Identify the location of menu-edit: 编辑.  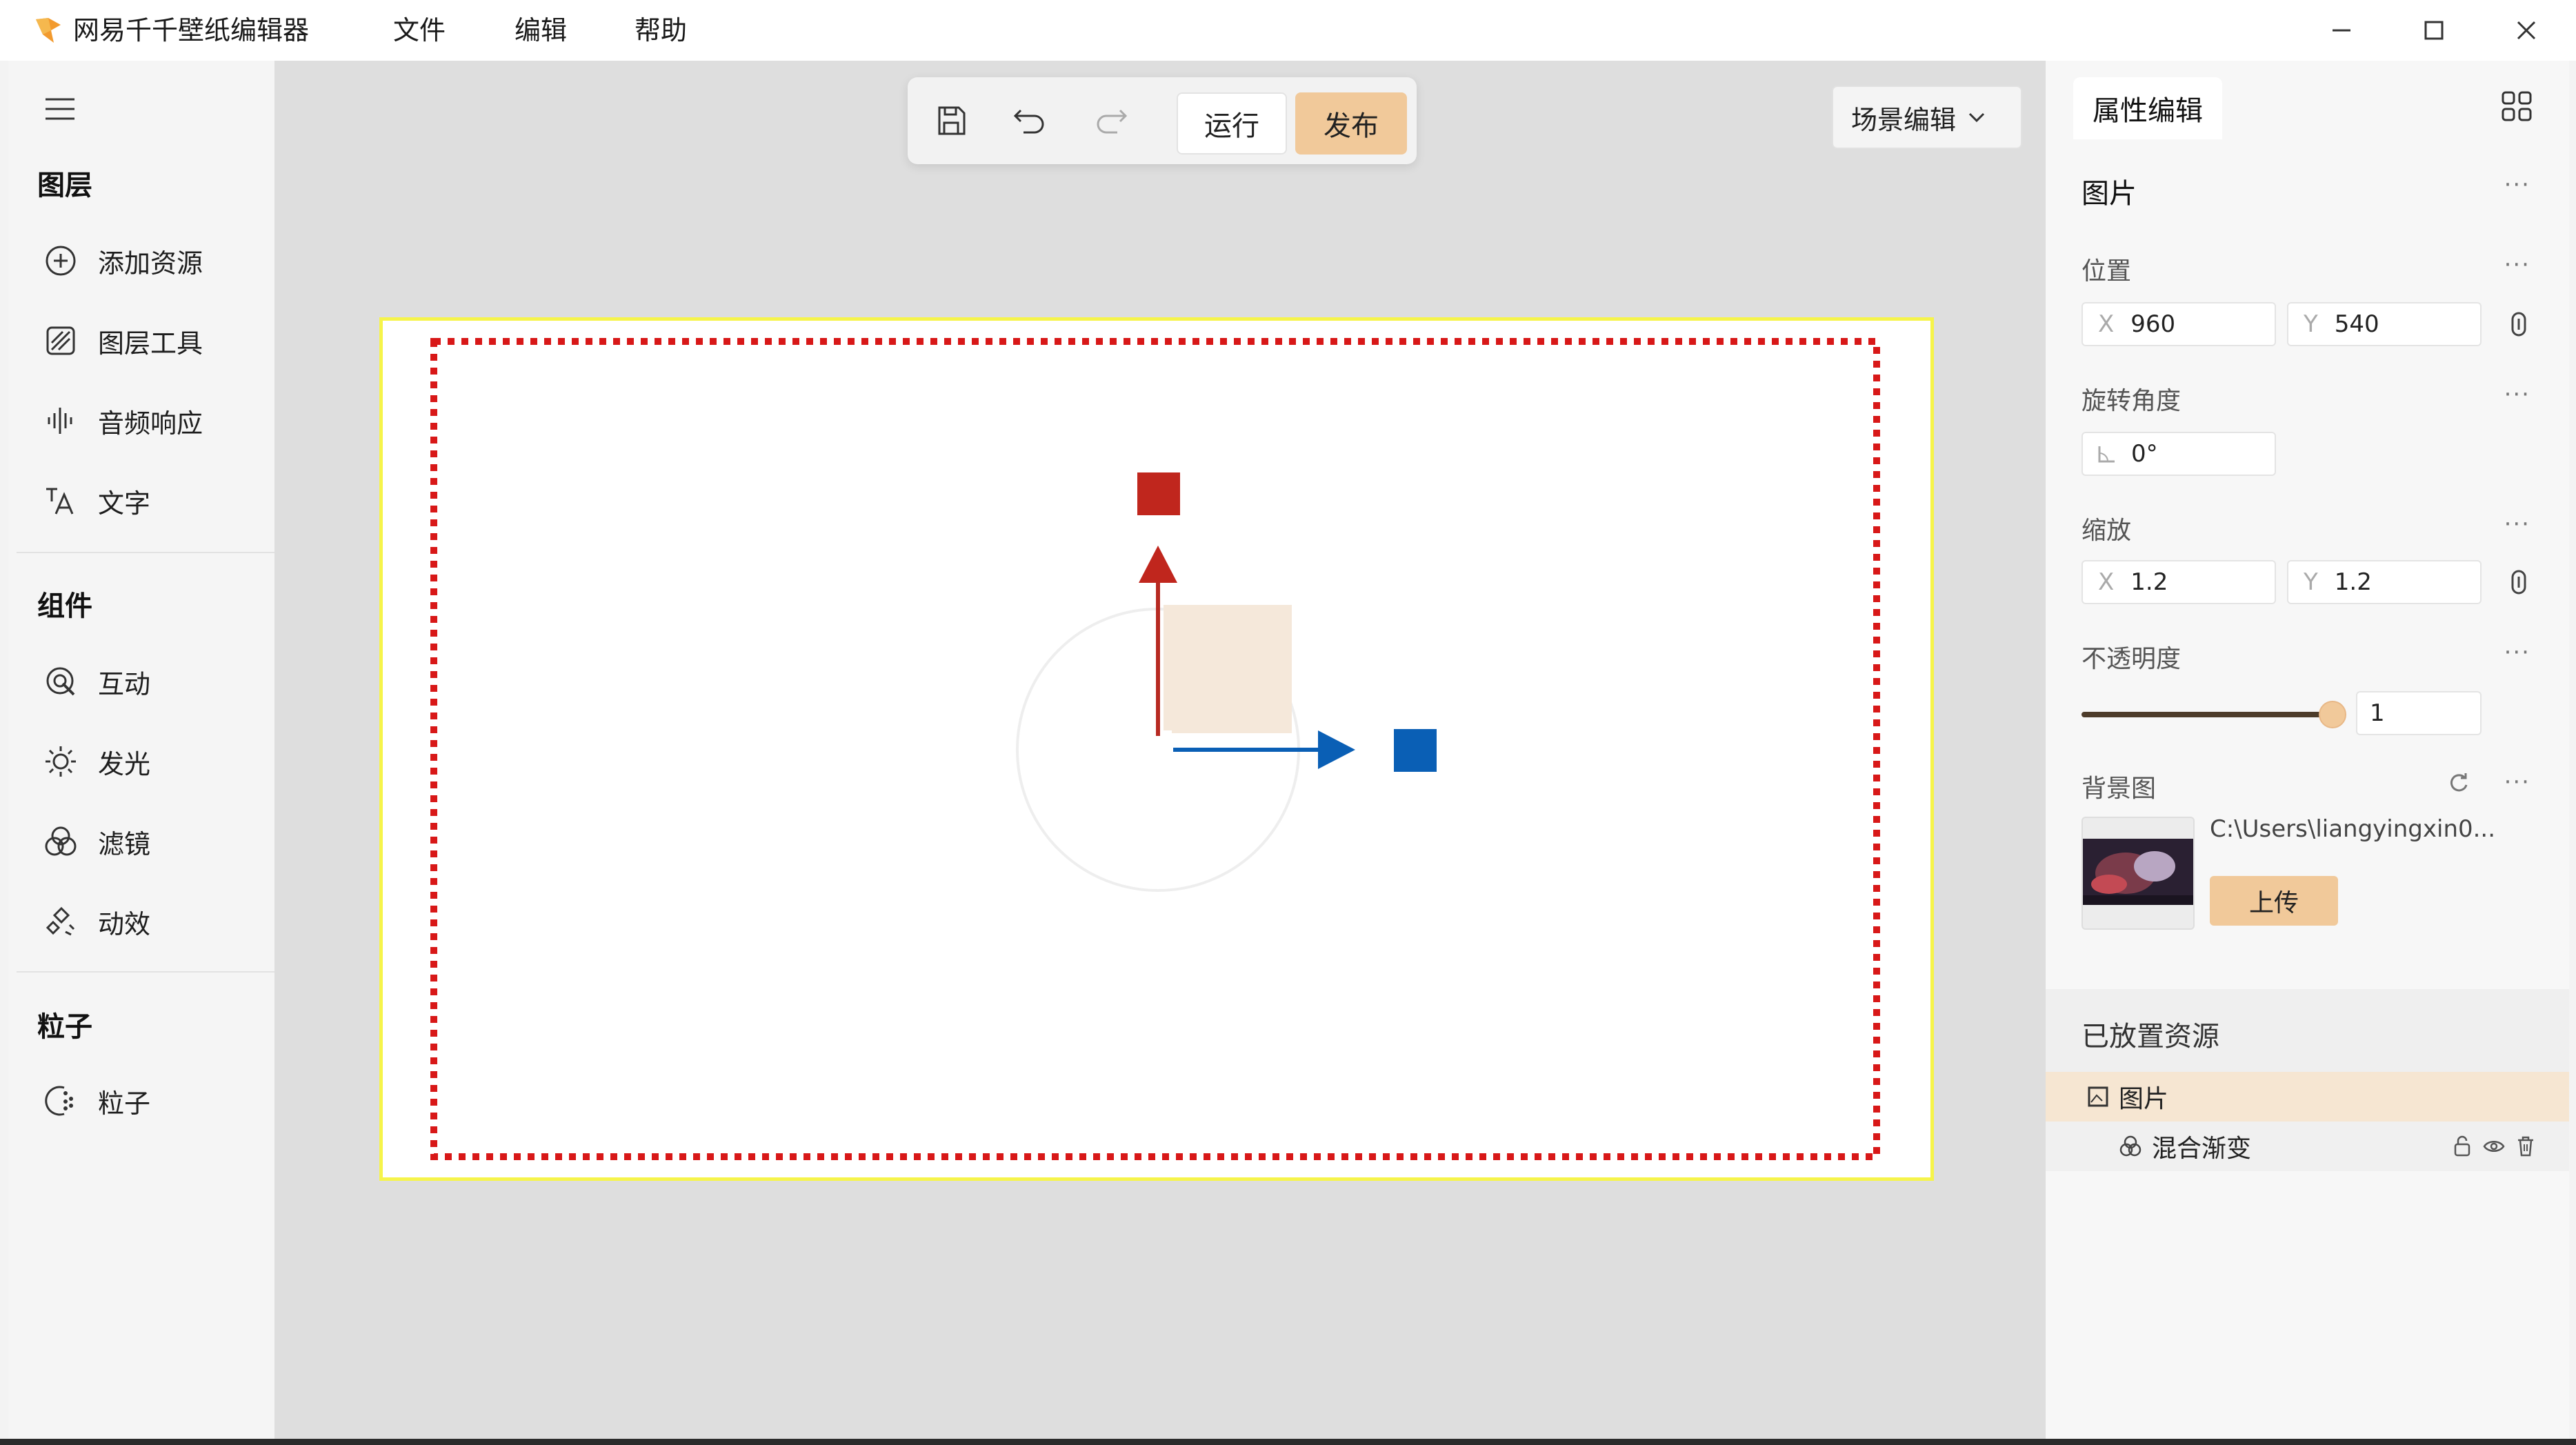
(541, 30).